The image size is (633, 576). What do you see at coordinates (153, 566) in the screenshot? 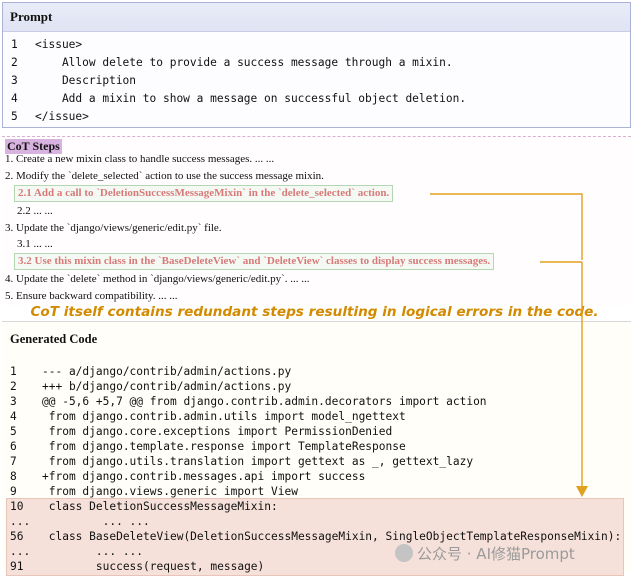
I see `line-text: success(request, message)` at bounding box center [153, 566].